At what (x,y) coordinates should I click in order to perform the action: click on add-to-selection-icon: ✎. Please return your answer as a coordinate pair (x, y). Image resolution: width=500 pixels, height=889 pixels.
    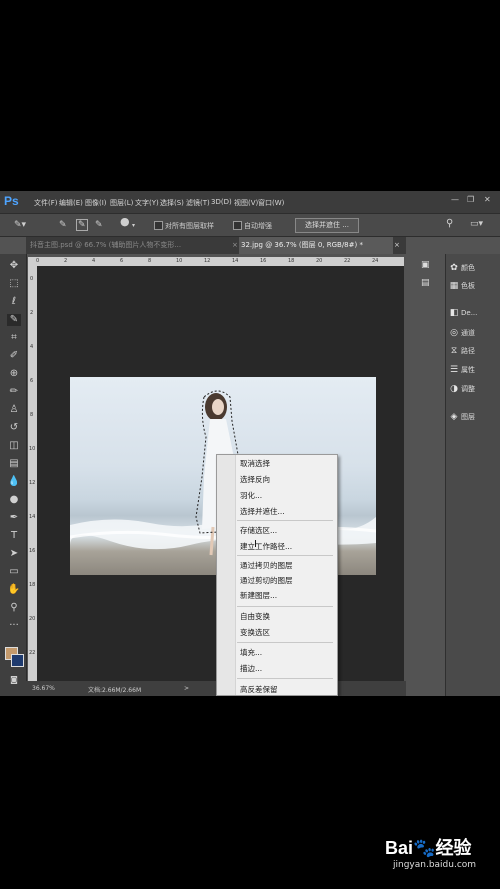
    Looking at the image, I should click on (82, 225).